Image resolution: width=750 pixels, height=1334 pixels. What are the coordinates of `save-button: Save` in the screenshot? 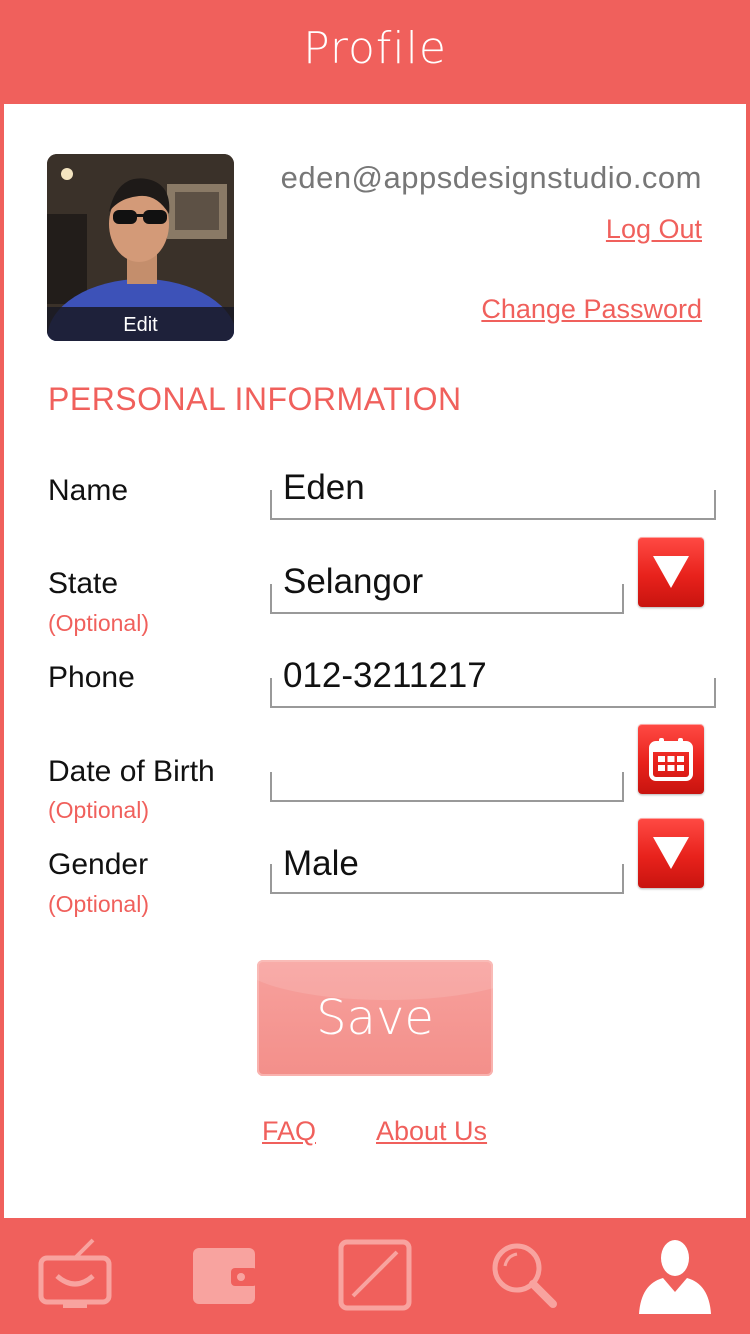 It's located at (375, 1018).